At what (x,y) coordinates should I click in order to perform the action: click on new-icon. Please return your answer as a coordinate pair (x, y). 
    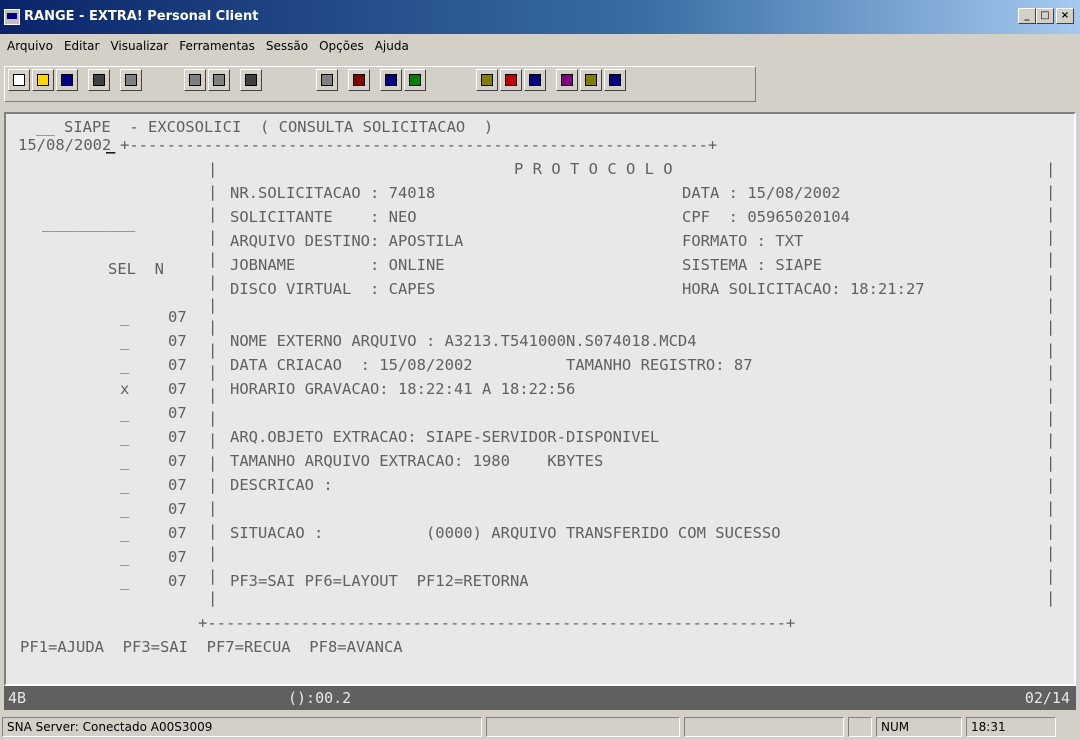
    Looking at the image, I should click on (19, 80).